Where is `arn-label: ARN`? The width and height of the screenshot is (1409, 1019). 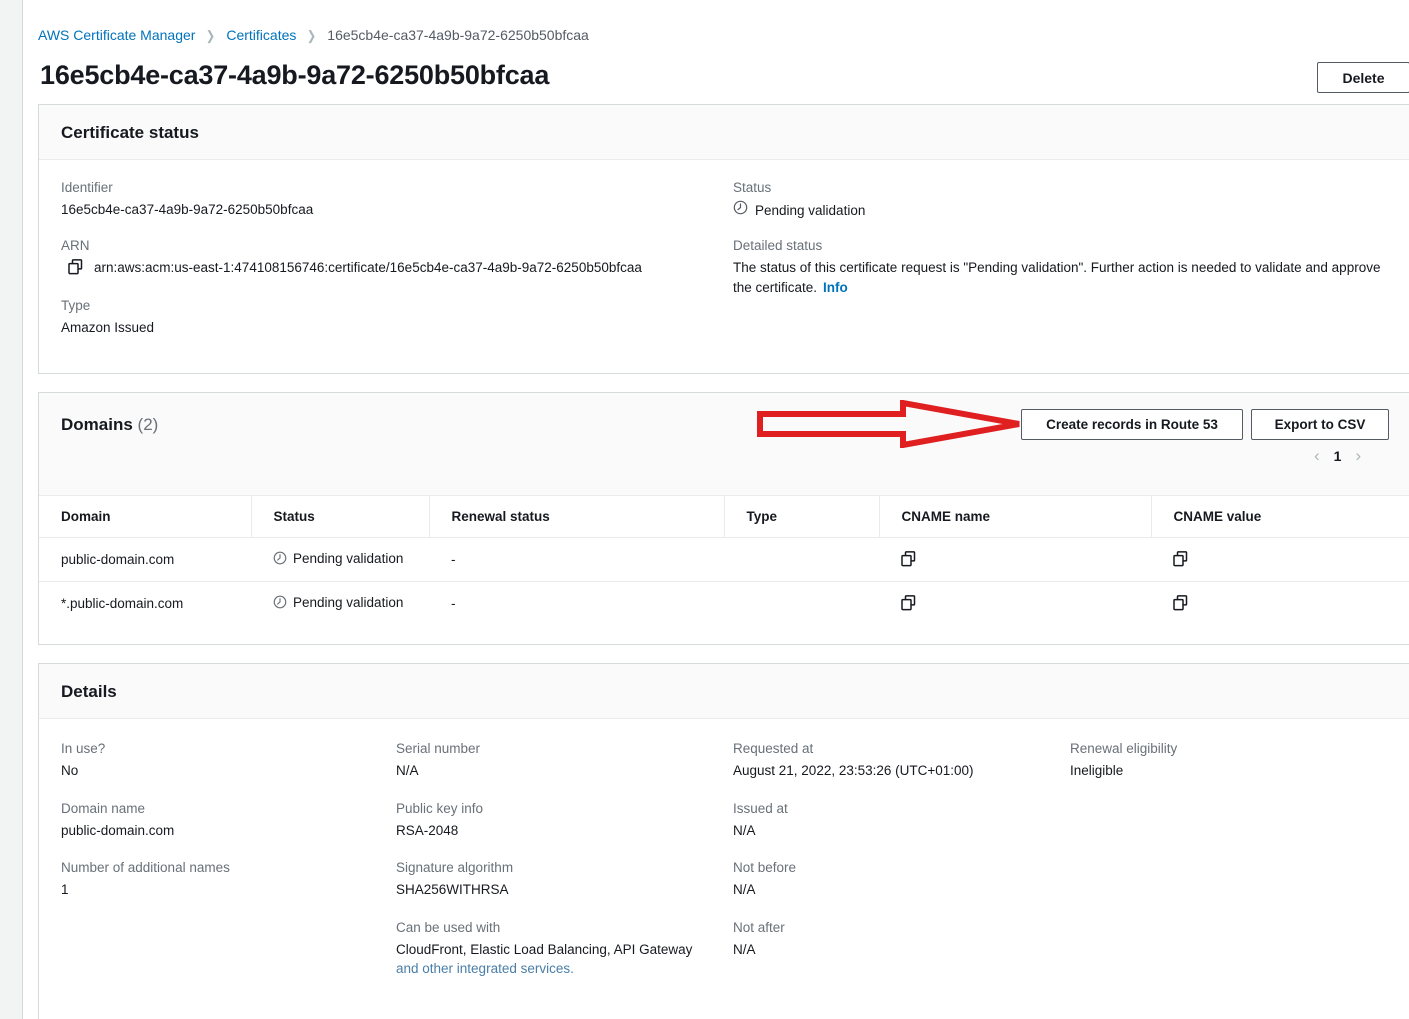 arn-label: ARN is located at coordinates (75, 245).